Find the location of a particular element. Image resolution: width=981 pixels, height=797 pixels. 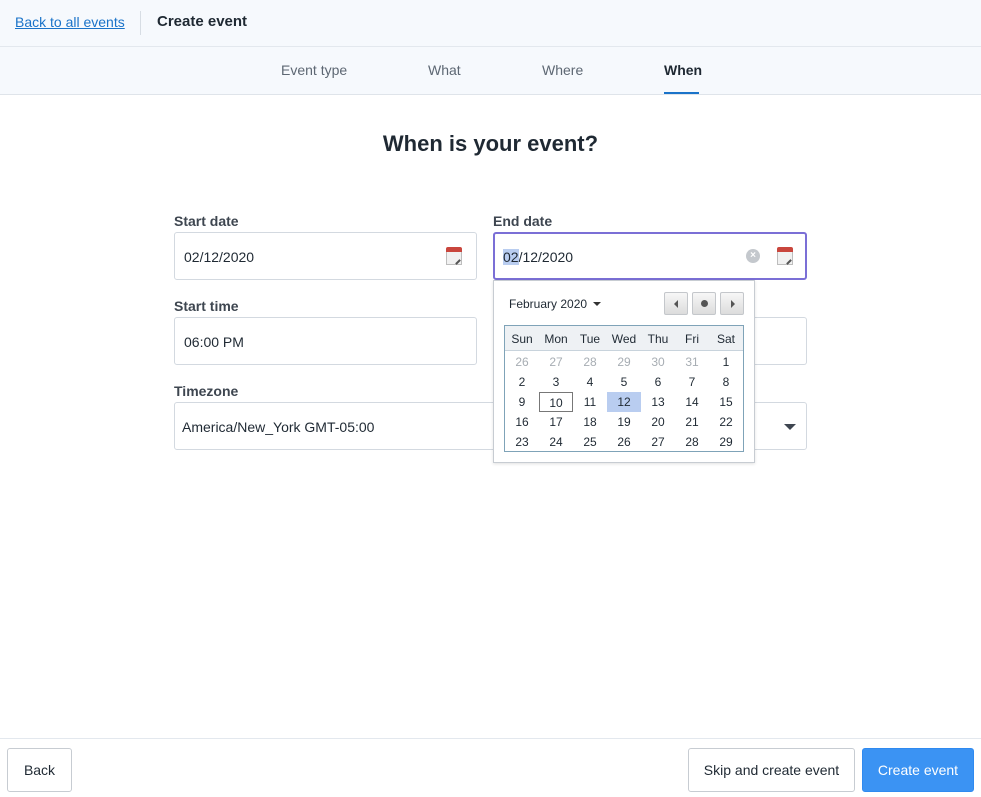

calendar-day: 27 is located at coordinates (658, 442).